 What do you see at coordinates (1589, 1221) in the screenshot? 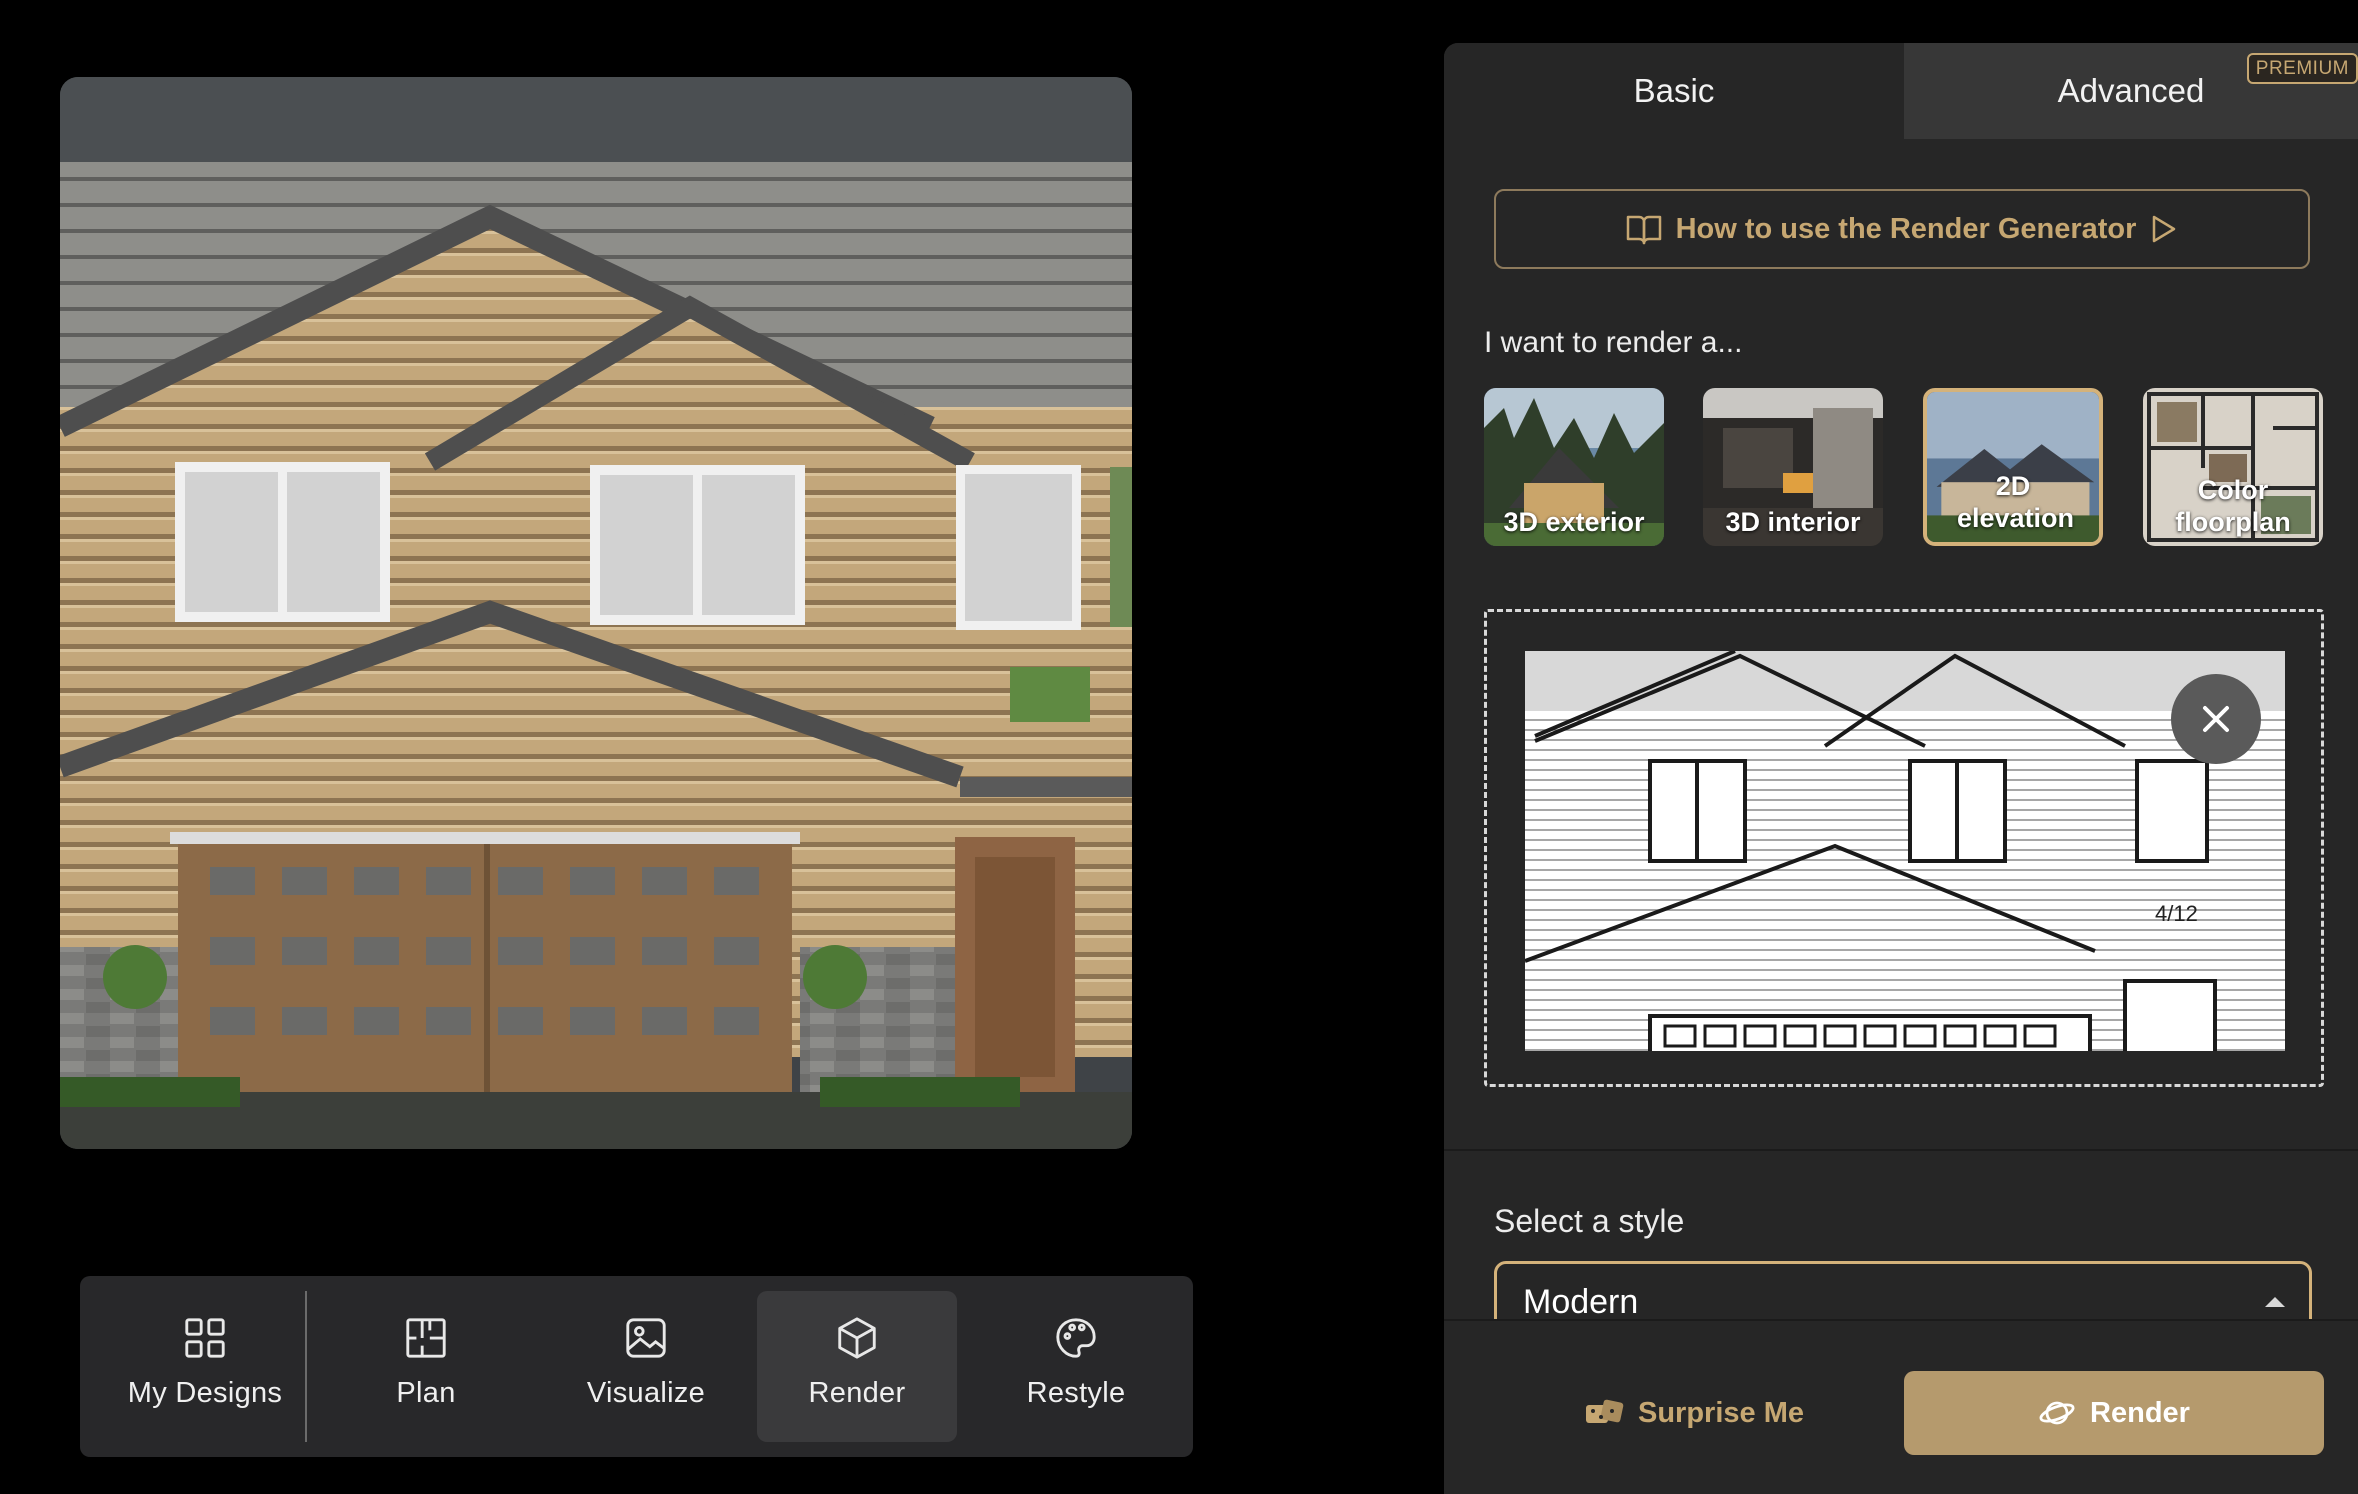
I see `style-select-label: Select a style` at bounding box center [1589, 1221].